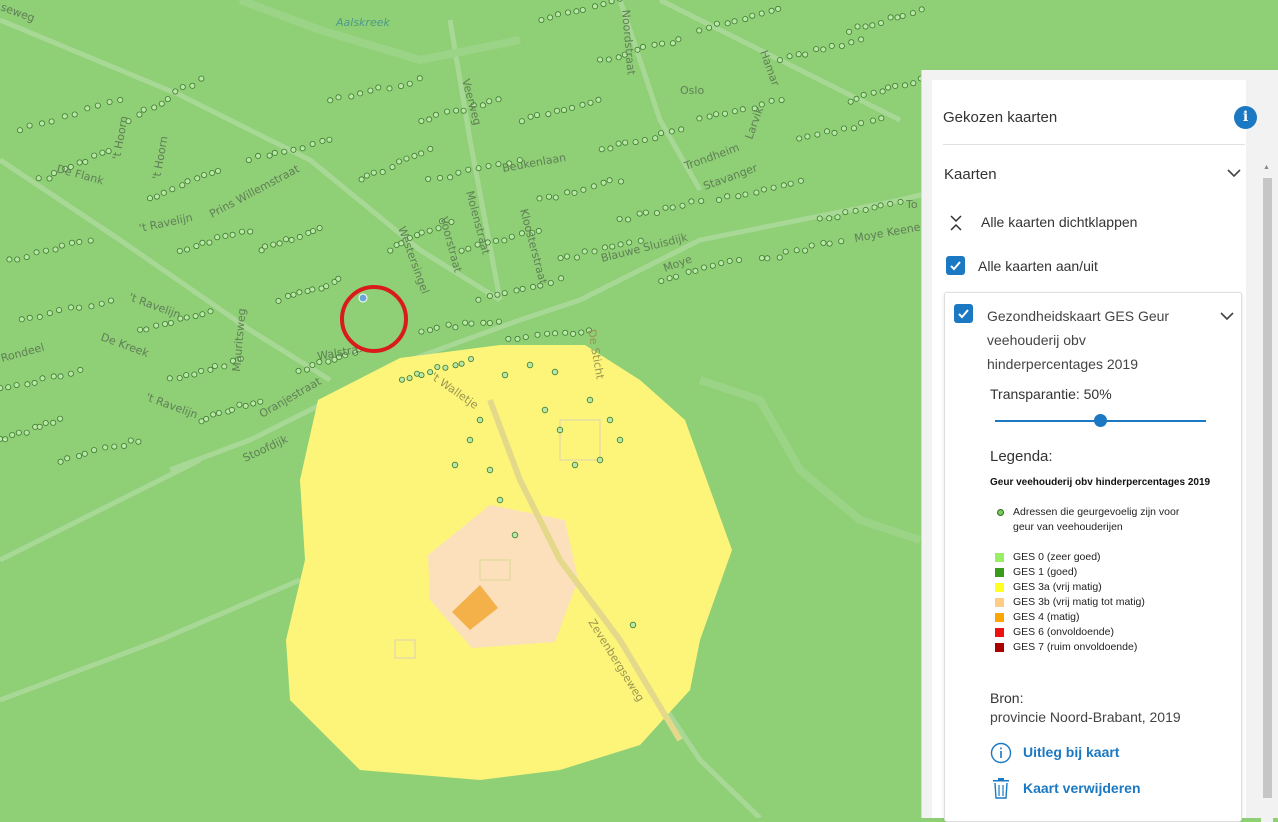 This screenshot has width=1278, height=822. What do you see at coordinates (362, 22) in the screenshot?
I see `street-label: Aalskreek` at bounding box center [362, 22].